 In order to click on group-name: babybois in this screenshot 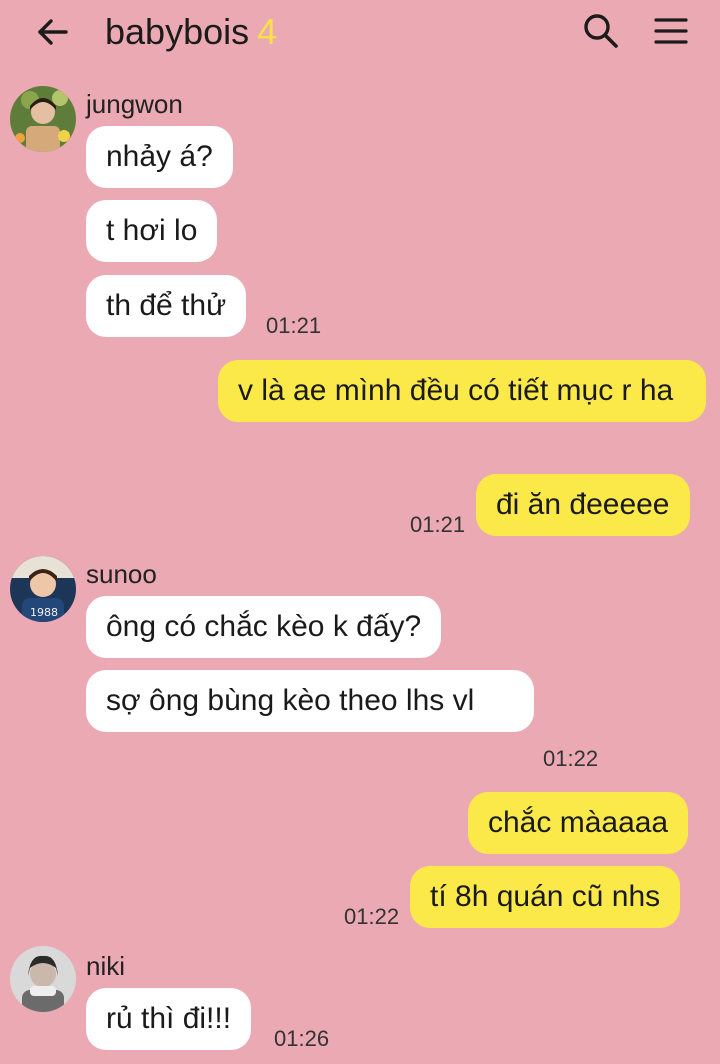, I will do `click(177, 31)`.